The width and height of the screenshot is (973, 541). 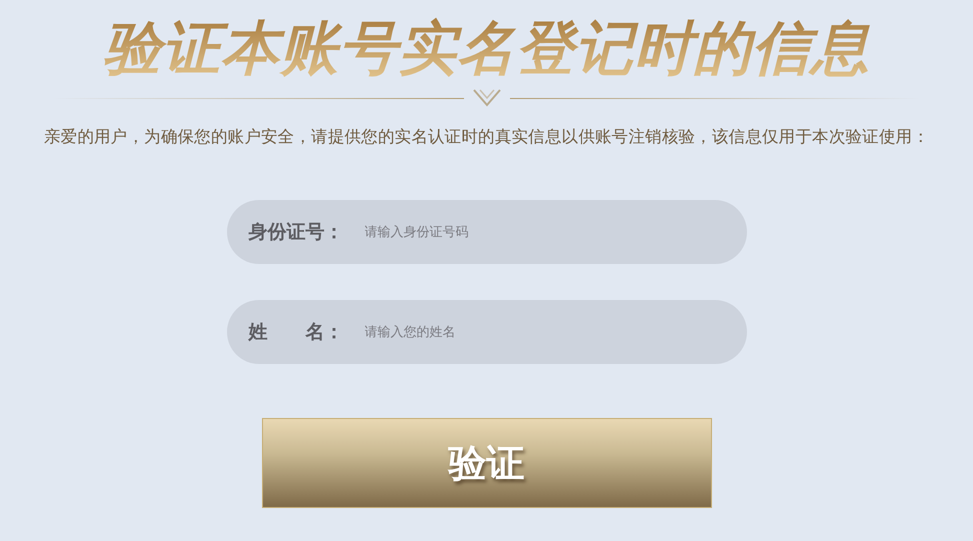 What do you see at coordinates (296, 232) in the screenshot?
I see `field-label: 身份证号：` at bounding box center [296, 232].